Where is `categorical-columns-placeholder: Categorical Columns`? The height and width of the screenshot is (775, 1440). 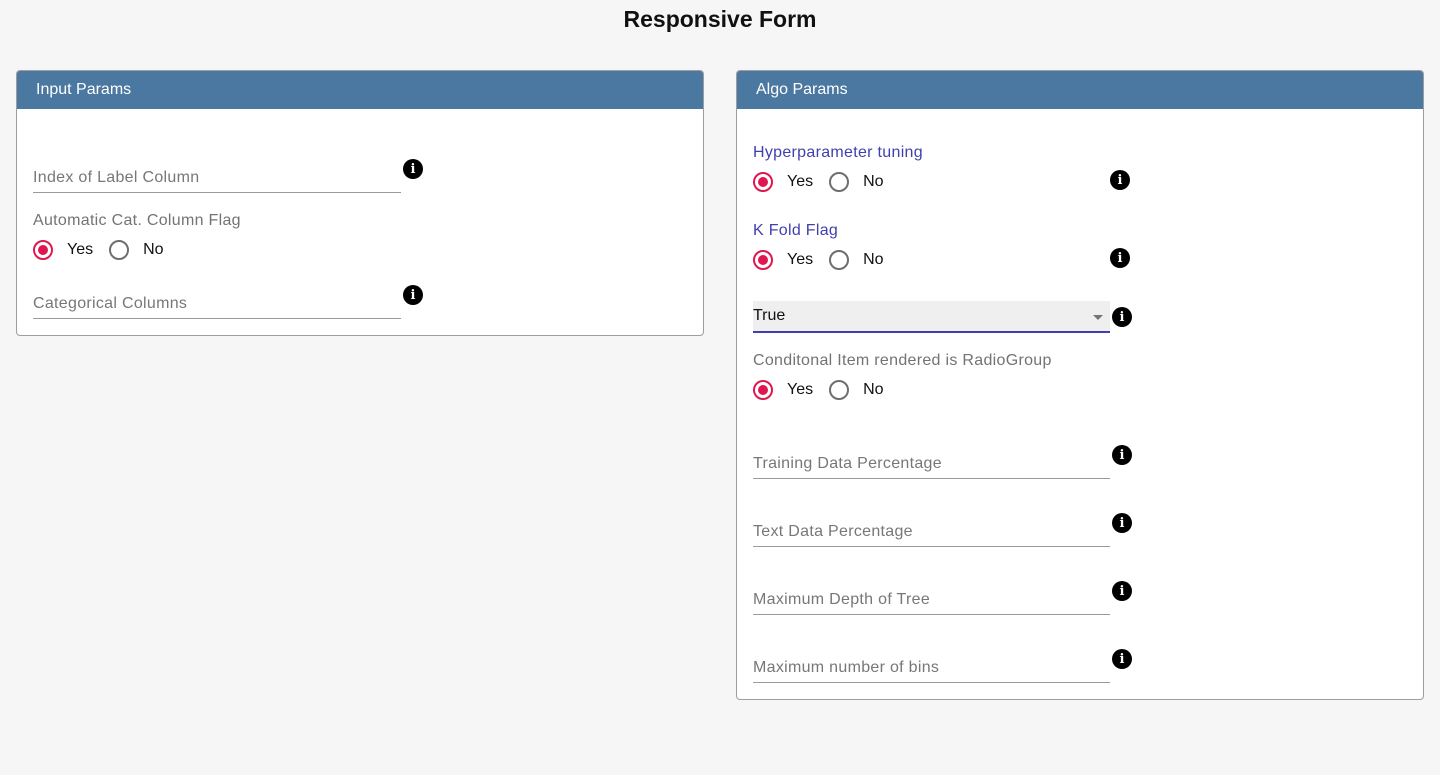 categorical-columns-placeholder: Categorical Columns is located at coordinates (110, 303).